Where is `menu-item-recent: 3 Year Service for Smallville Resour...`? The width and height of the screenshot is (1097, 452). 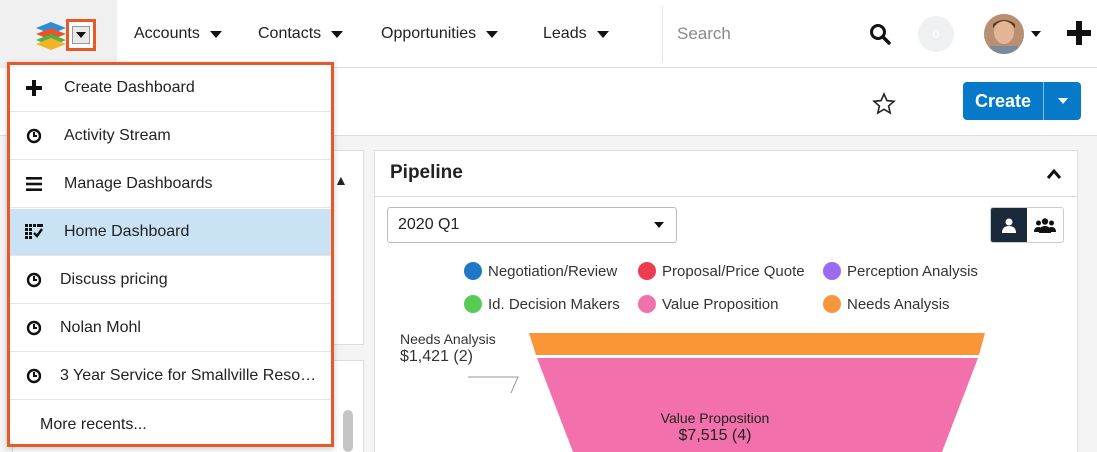
menu-item-recent: 3 Year Service for Smallville Resour... is located at coordinates (170, 376).